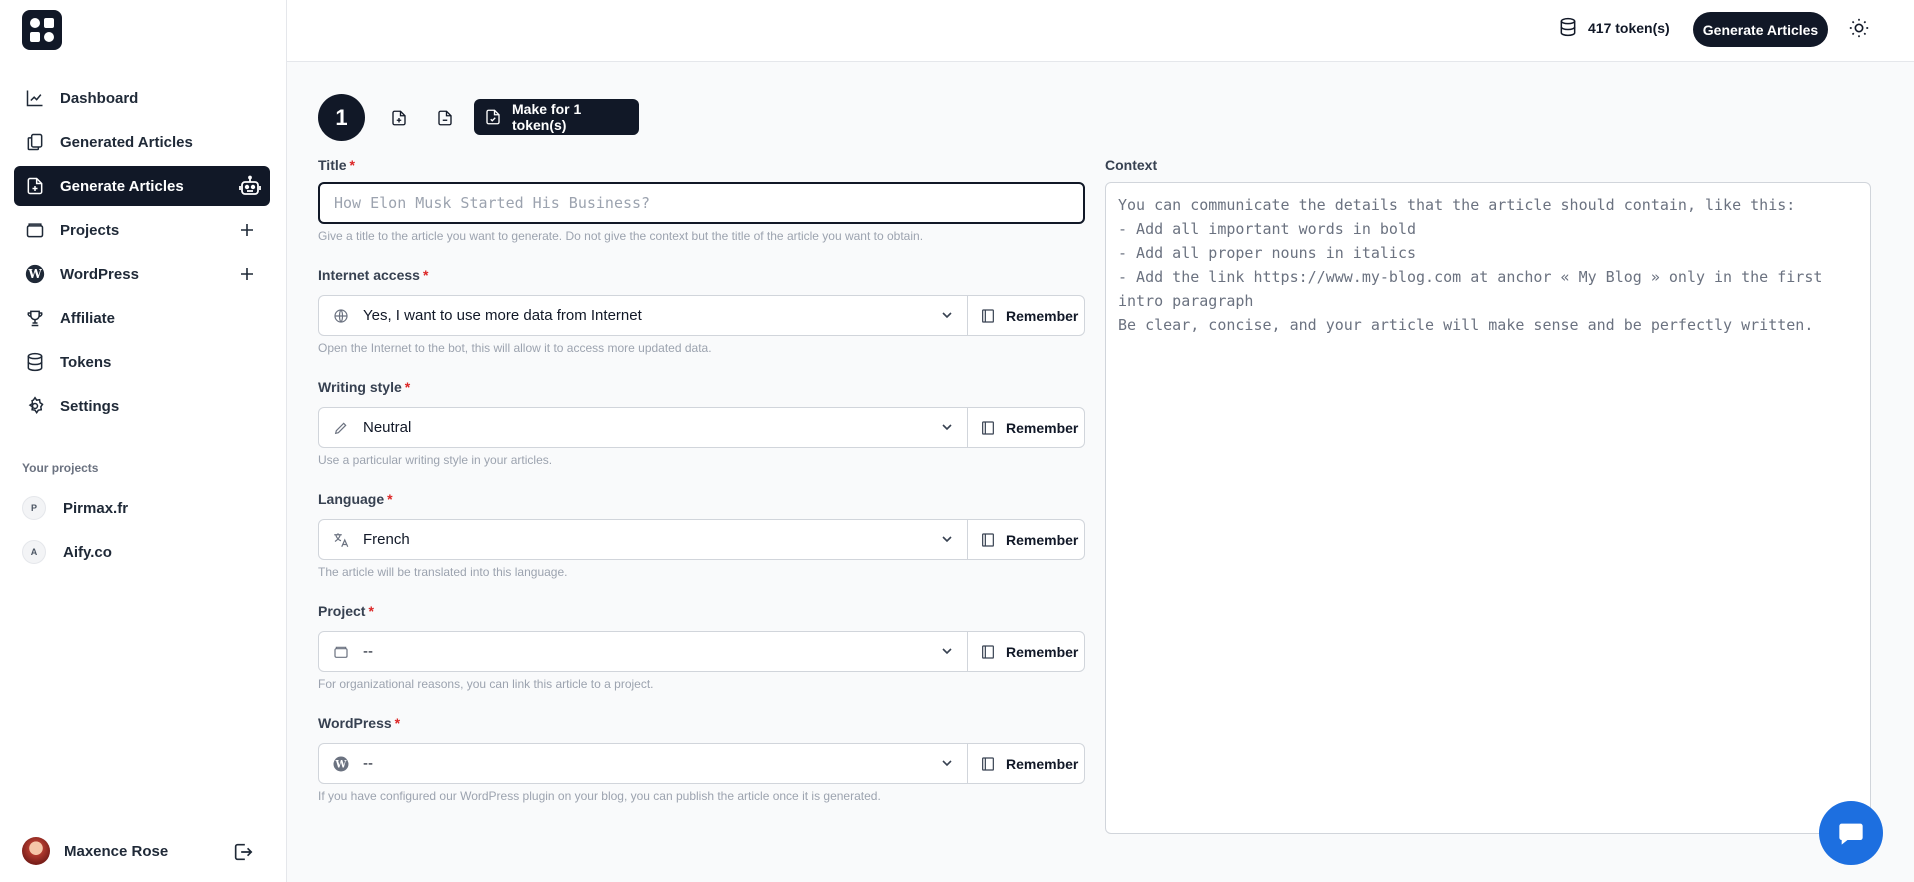  What do you see at coordinates (99, 274) in the screenshot?
I see `sidebar-item-label: WordPress` at bounding box center [99, 274].